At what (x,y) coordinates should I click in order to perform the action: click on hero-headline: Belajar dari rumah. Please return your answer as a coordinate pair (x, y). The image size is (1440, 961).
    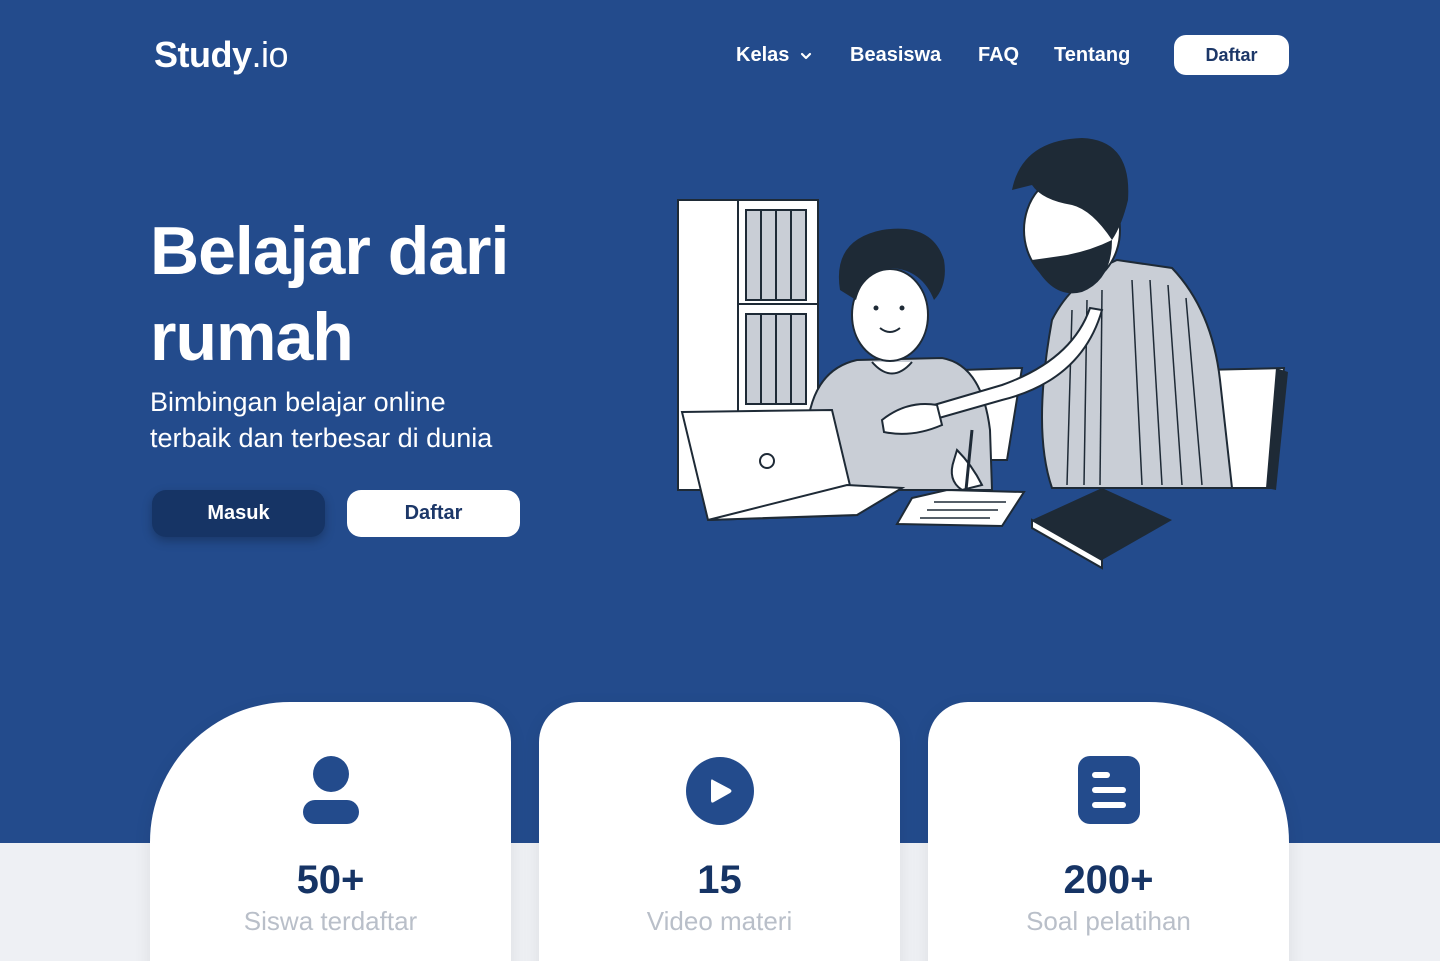
    Looking at the image, I should click on (390, 294).